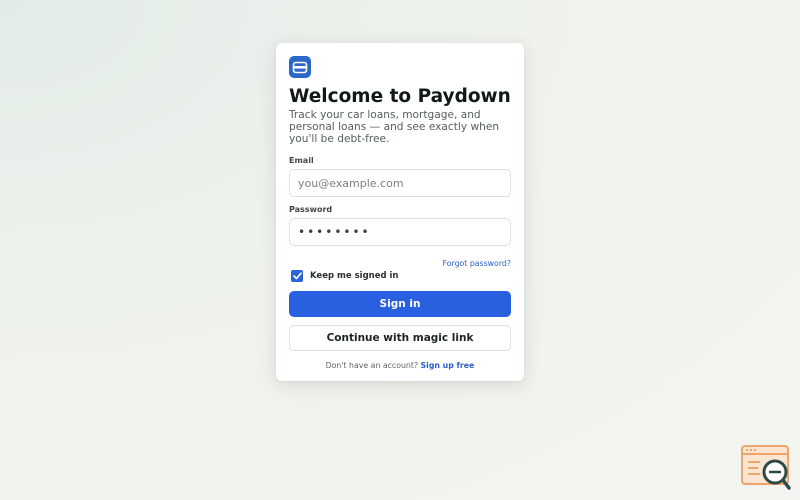  I want to click on app-logo, so click(300, 67).